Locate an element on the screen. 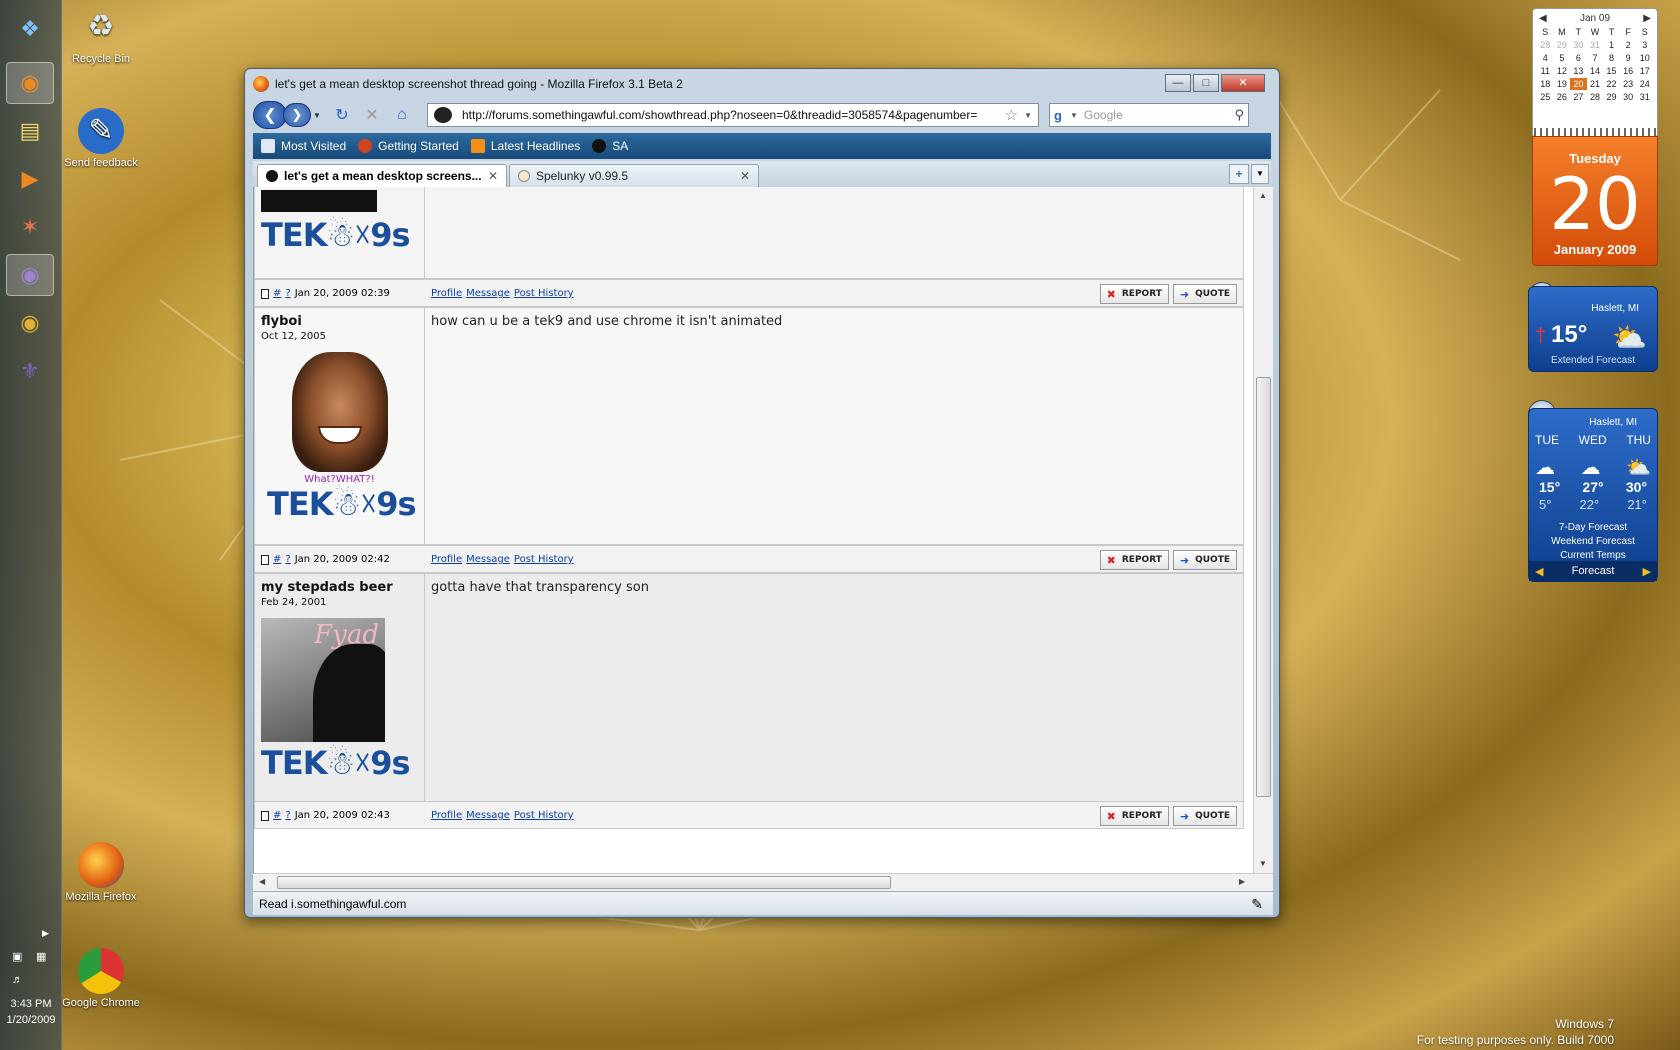 Image resolution: width=1680 pixels, height=1050 pixels. bookmark-latest-headlines: Latest Headlines is located at coordinates (525, 146).